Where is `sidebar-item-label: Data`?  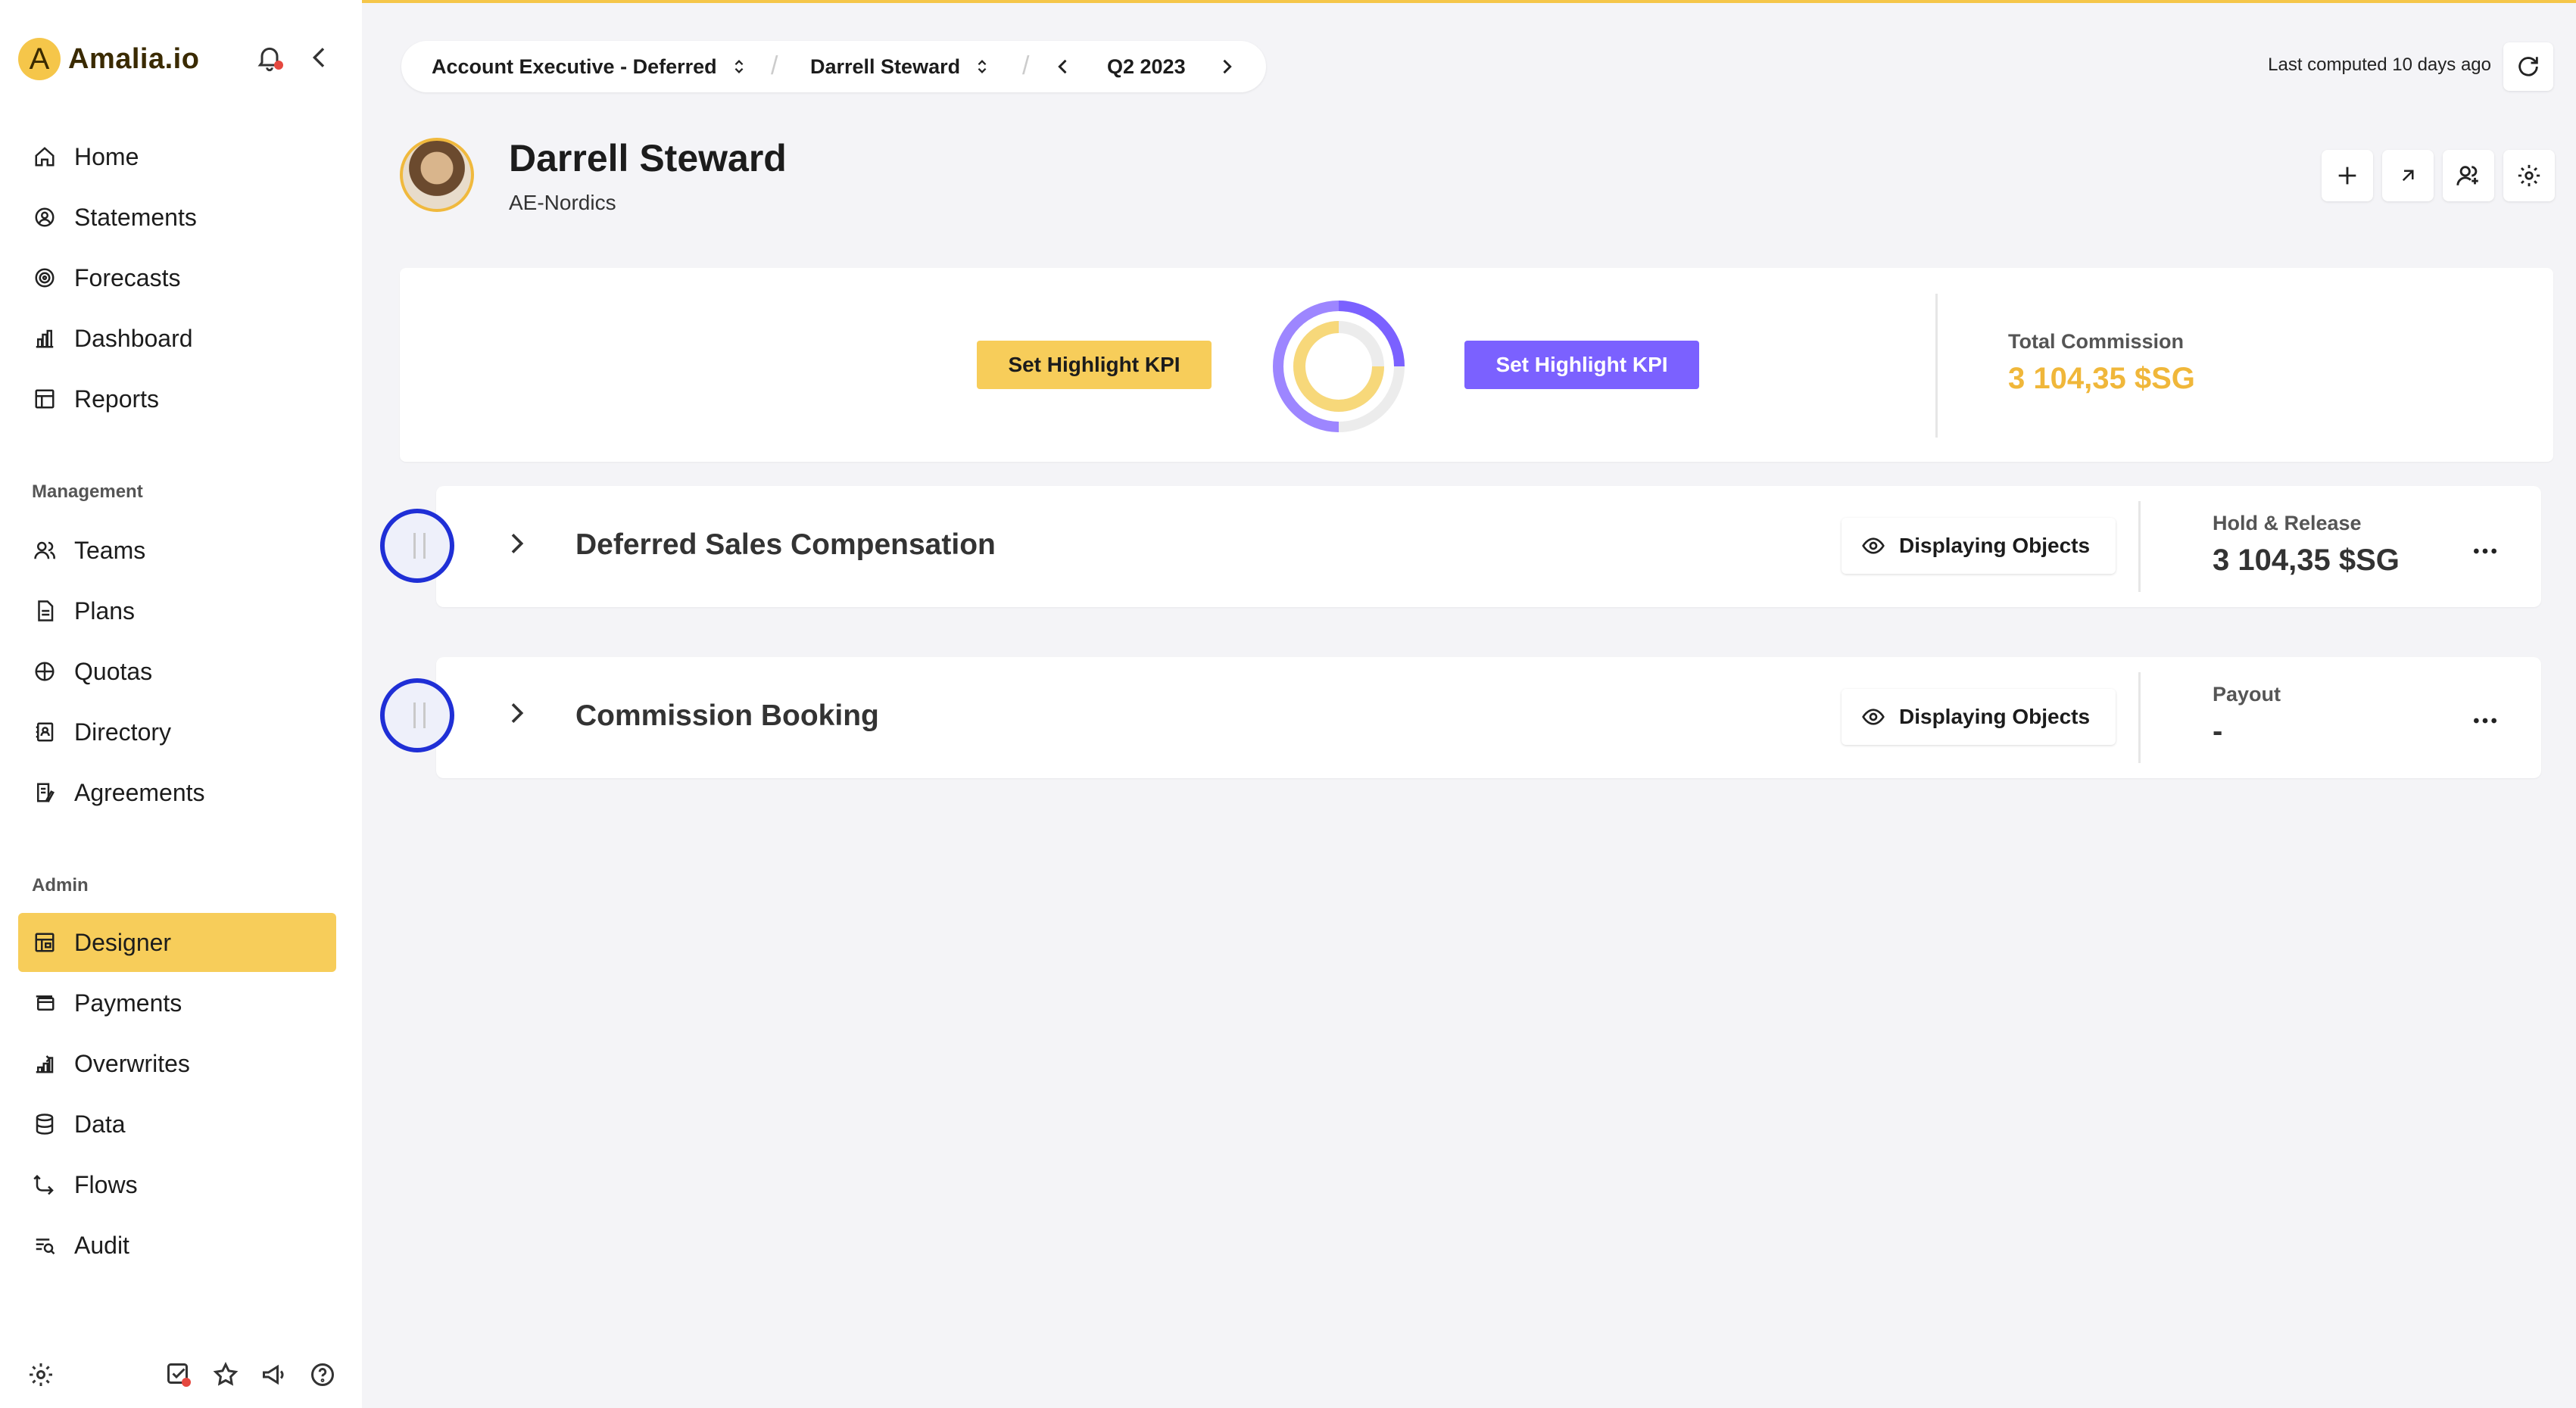 sidebar-item-label: Data is located at coordinates (100, 1124).